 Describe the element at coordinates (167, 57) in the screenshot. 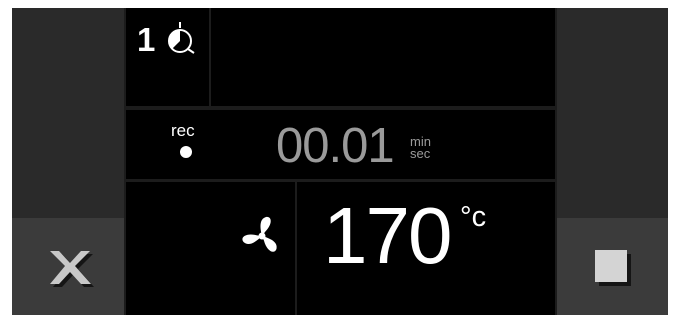

I see `program-step-cell: 1` at that location.